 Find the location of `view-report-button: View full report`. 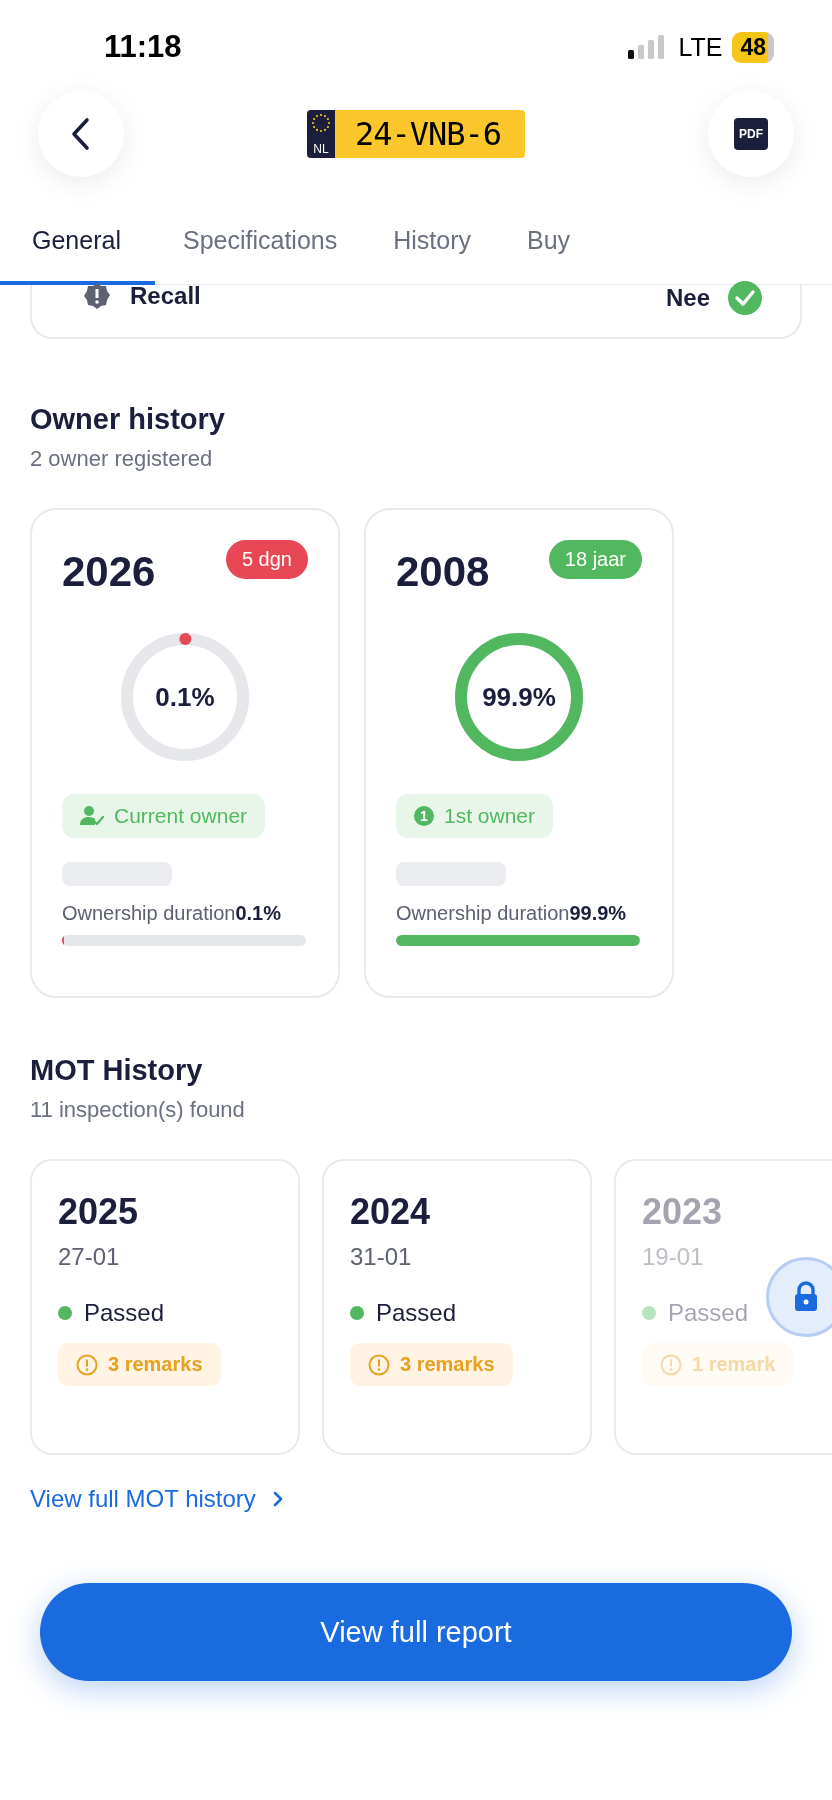

view-report-button: View full report is located at coordinates (416, 1632).